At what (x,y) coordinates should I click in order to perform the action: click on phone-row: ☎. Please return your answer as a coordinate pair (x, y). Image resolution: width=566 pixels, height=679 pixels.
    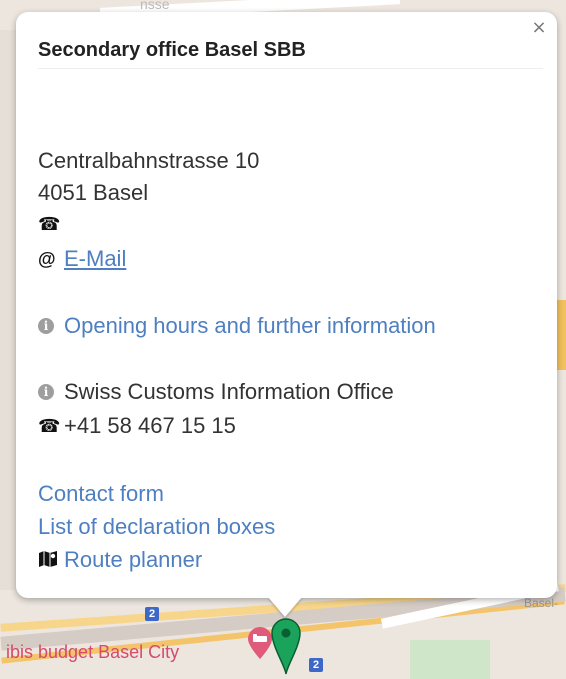
    Looking at the image, I should click on (51, 224).